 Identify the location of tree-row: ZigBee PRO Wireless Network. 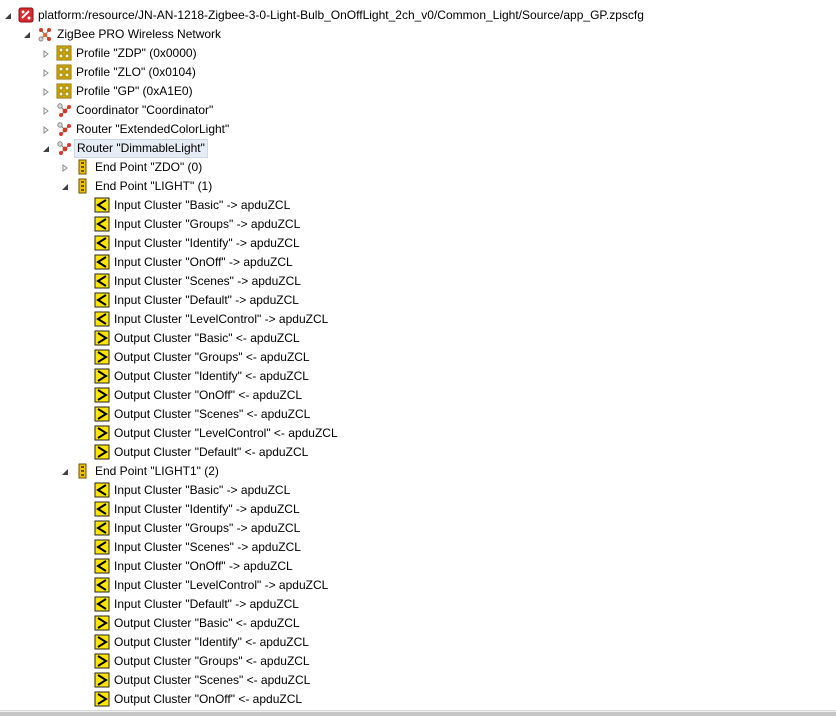
(418, 34).